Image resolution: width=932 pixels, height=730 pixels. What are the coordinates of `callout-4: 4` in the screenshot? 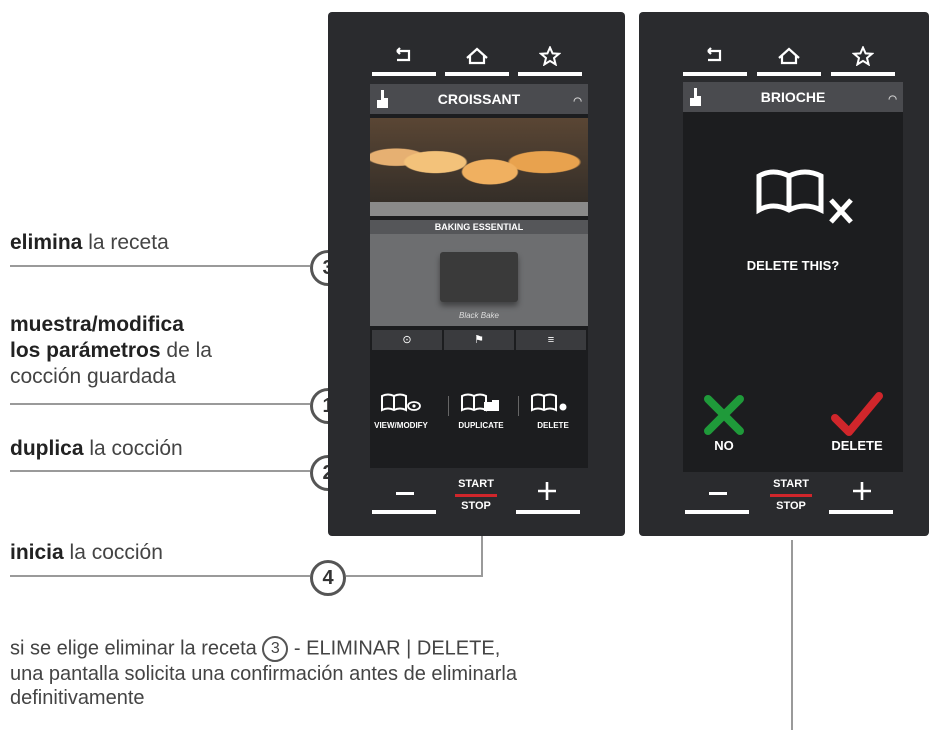 It's located at (328, 578).